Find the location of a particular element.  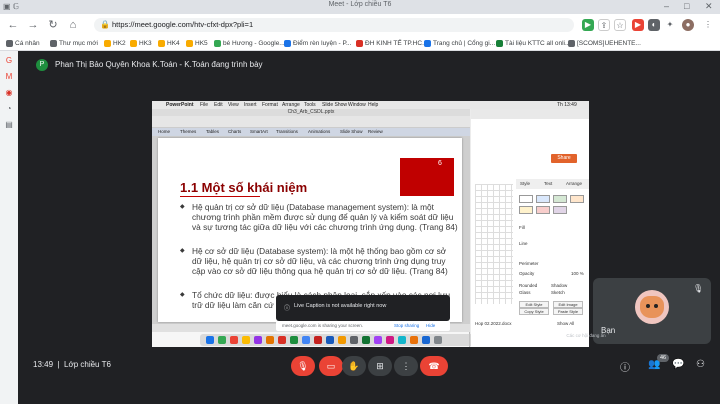

menu-item: PowerPoint is located at coordinates (180, 105).